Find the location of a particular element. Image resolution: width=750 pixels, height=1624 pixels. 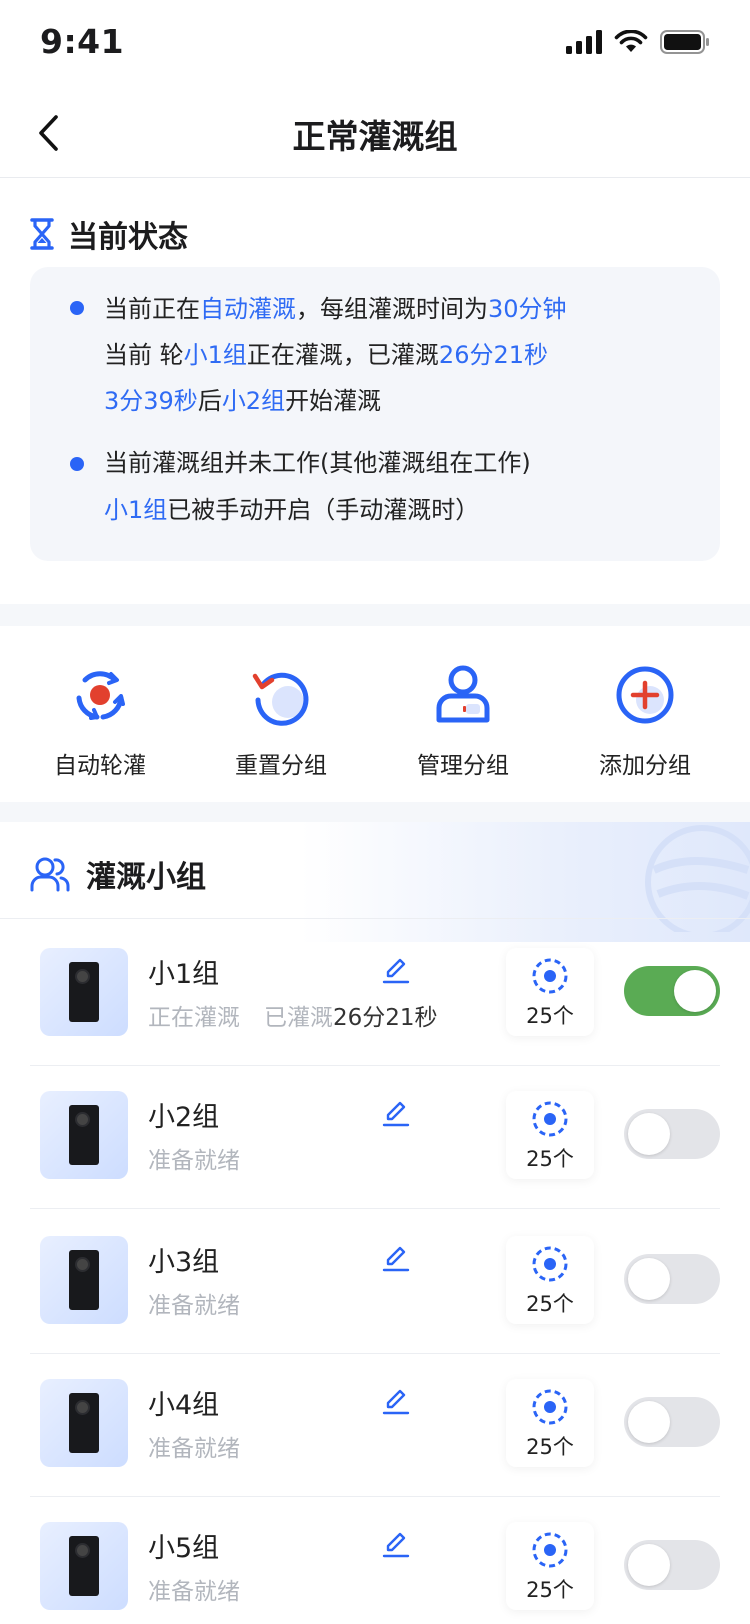

navigation-bar: 正常灌溉组 is located at coordinates (375, 133).